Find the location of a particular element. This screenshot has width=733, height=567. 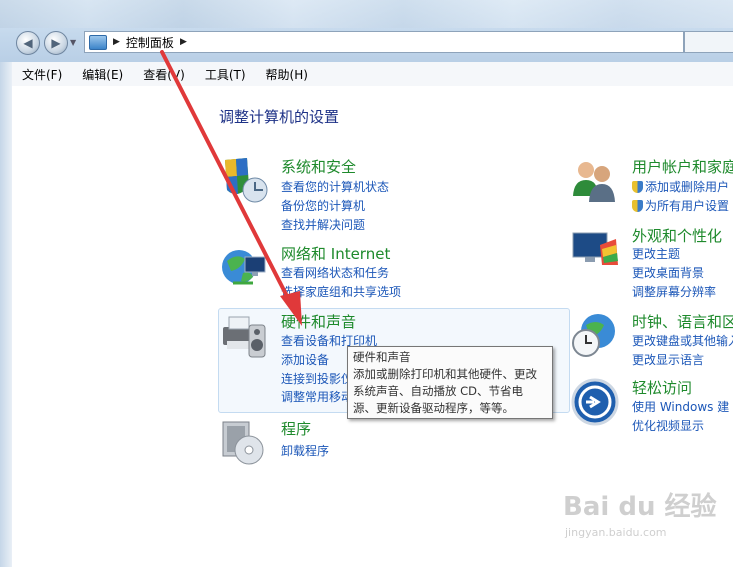

annotation-arrow is located at coordinates (231, 188).